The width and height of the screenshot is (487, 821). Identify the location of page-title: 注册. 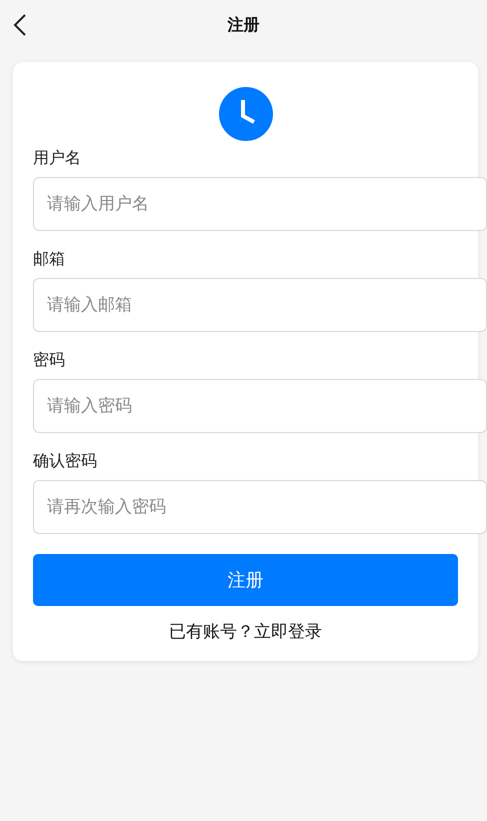
(244, 25).